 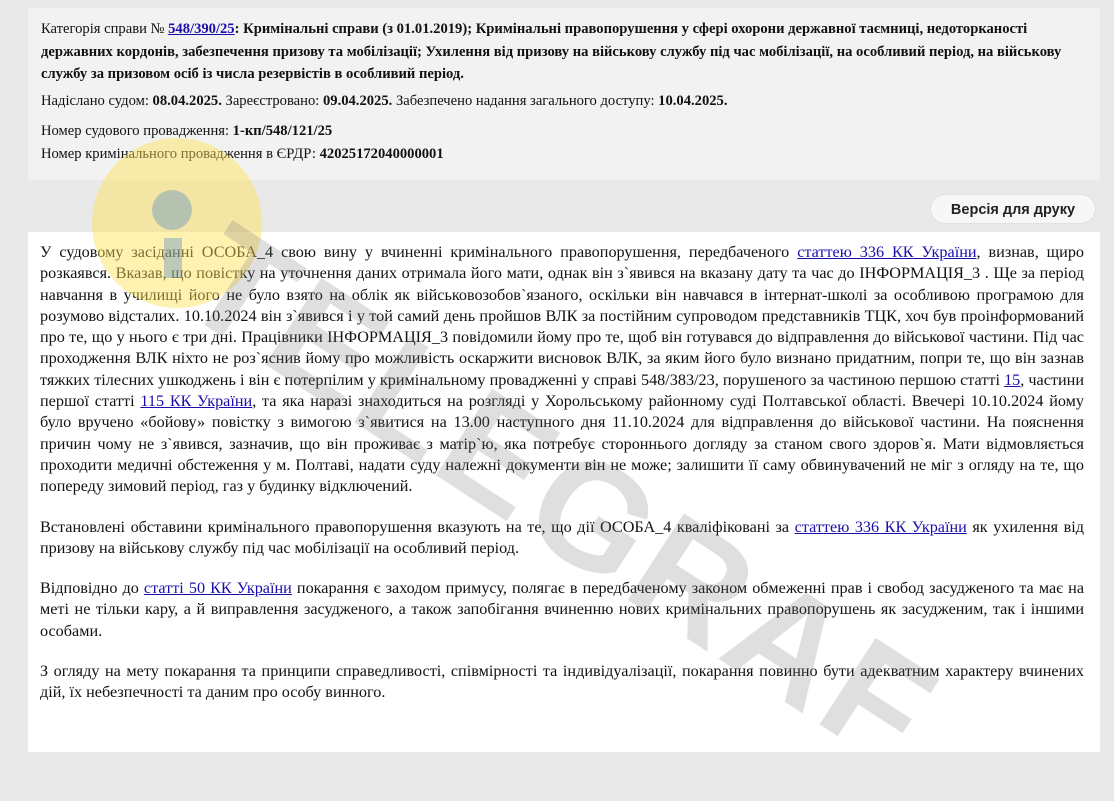 What do you see at coordinates (525, 100) in the screenshot?
I see `access-label: Забезпечено надання загального доступу:` at bounding box center [525, 100].